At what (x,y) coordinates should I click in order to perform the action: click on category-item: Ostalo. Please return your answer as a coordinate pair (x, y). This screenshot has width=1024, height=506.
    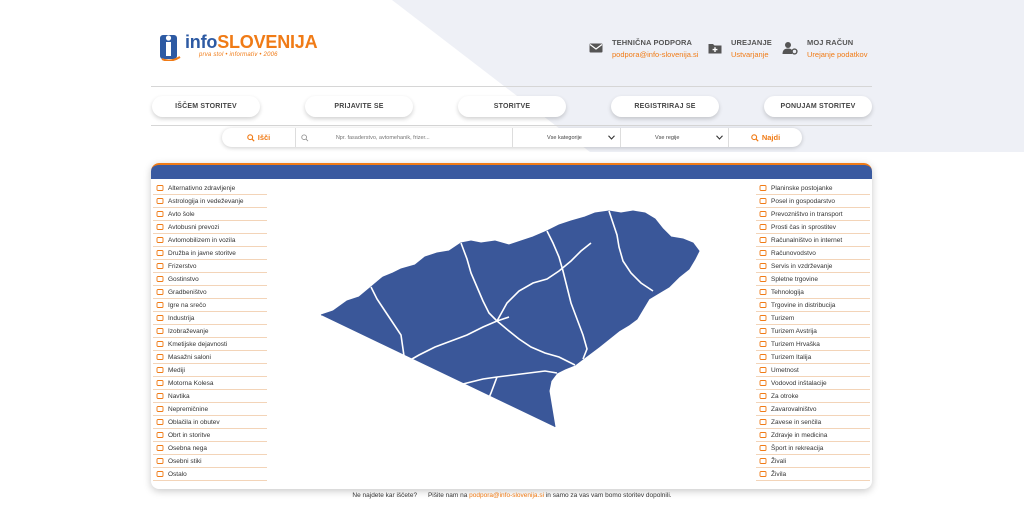
    Looking at the image, I should click on (210, 474).